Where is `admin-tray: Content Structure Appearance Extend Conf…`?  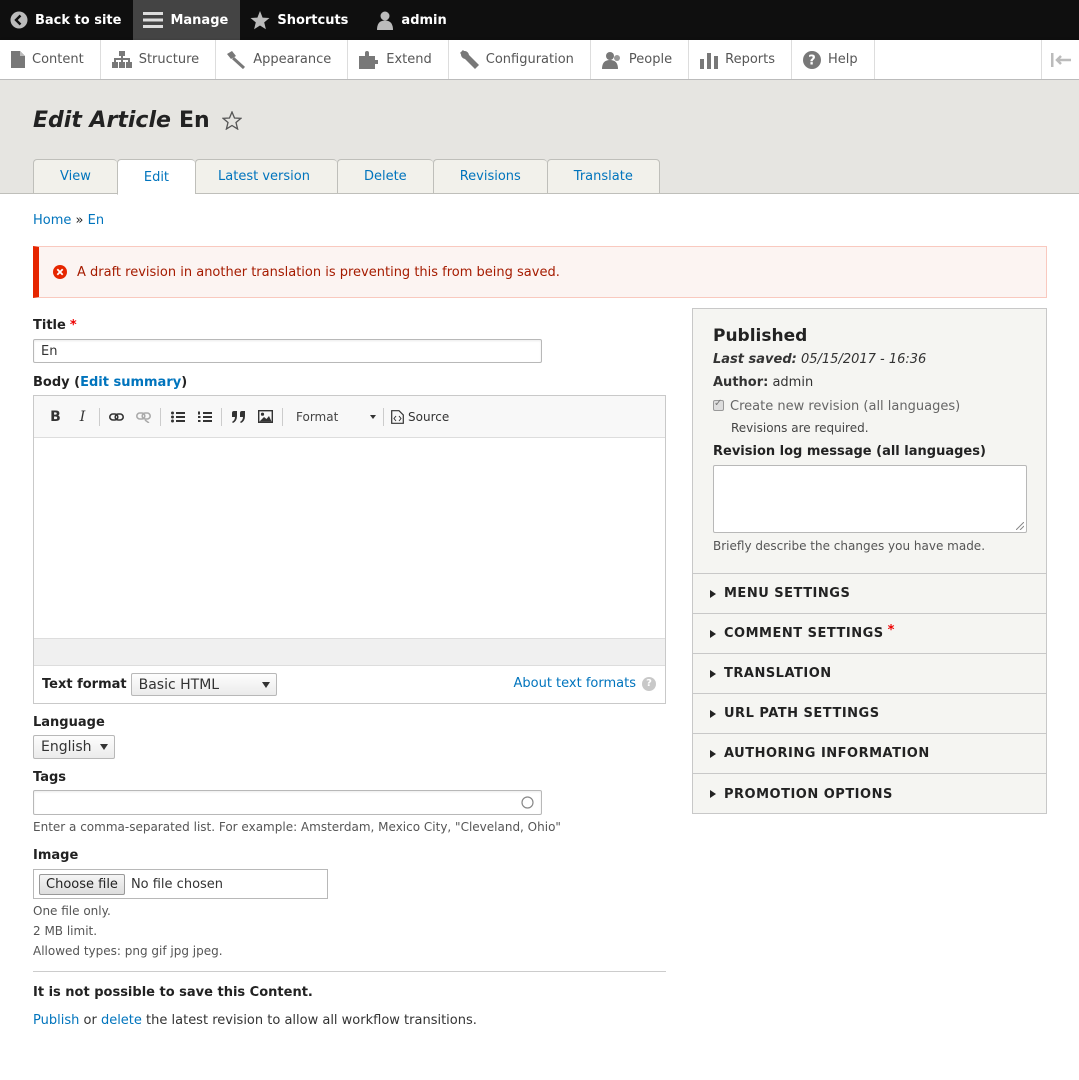 admin-tray: Content Structure Appearance Extend Conf… is located at coordinates (539, 60).